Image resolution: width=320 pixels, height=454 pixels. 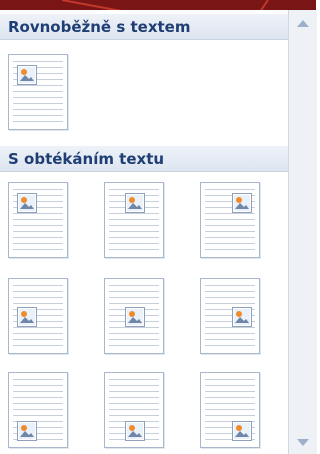 What do you see at coordinates (144, 159) in the screenshot?
I see `section-header-wrap: S obtékáním textu` at bounding box center [144, 159].